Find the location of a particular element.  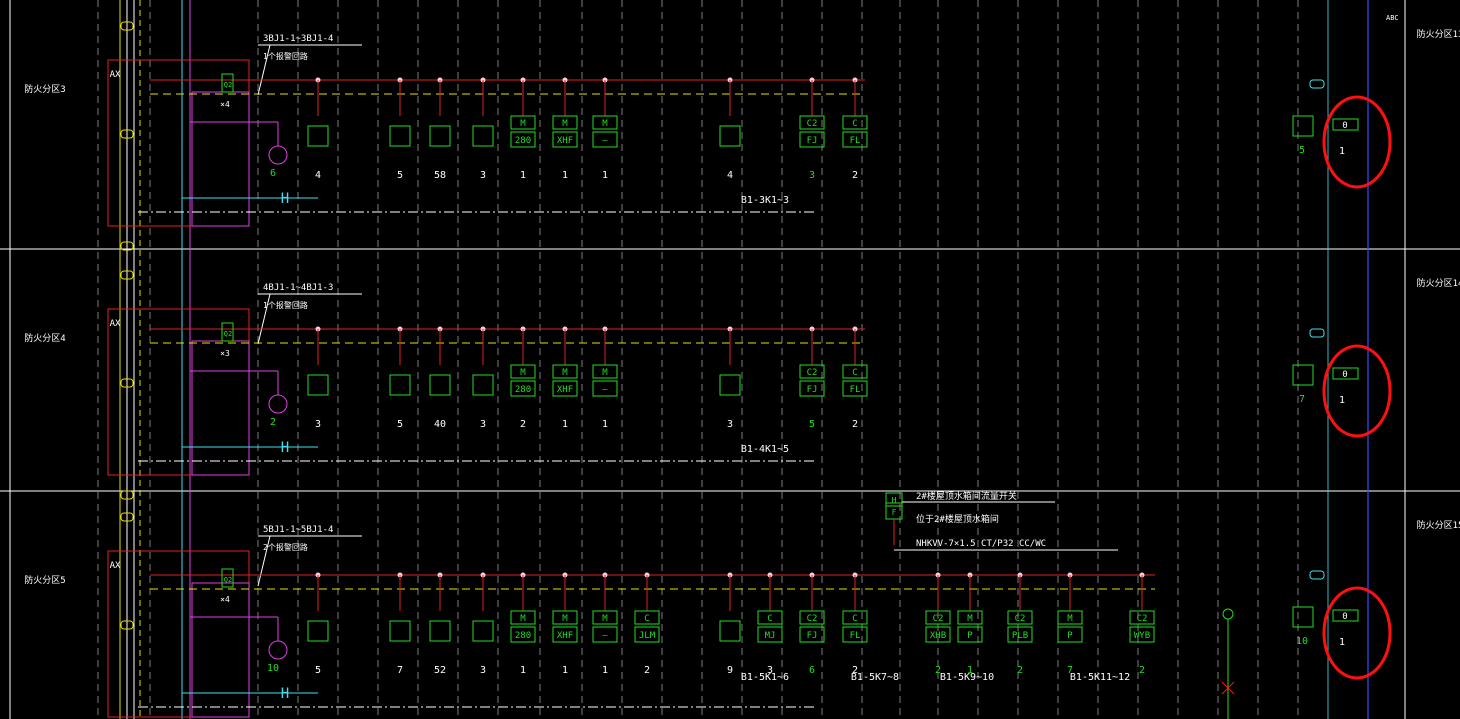

top-right-note-text: ABC is located at coordinates (1392, 18).